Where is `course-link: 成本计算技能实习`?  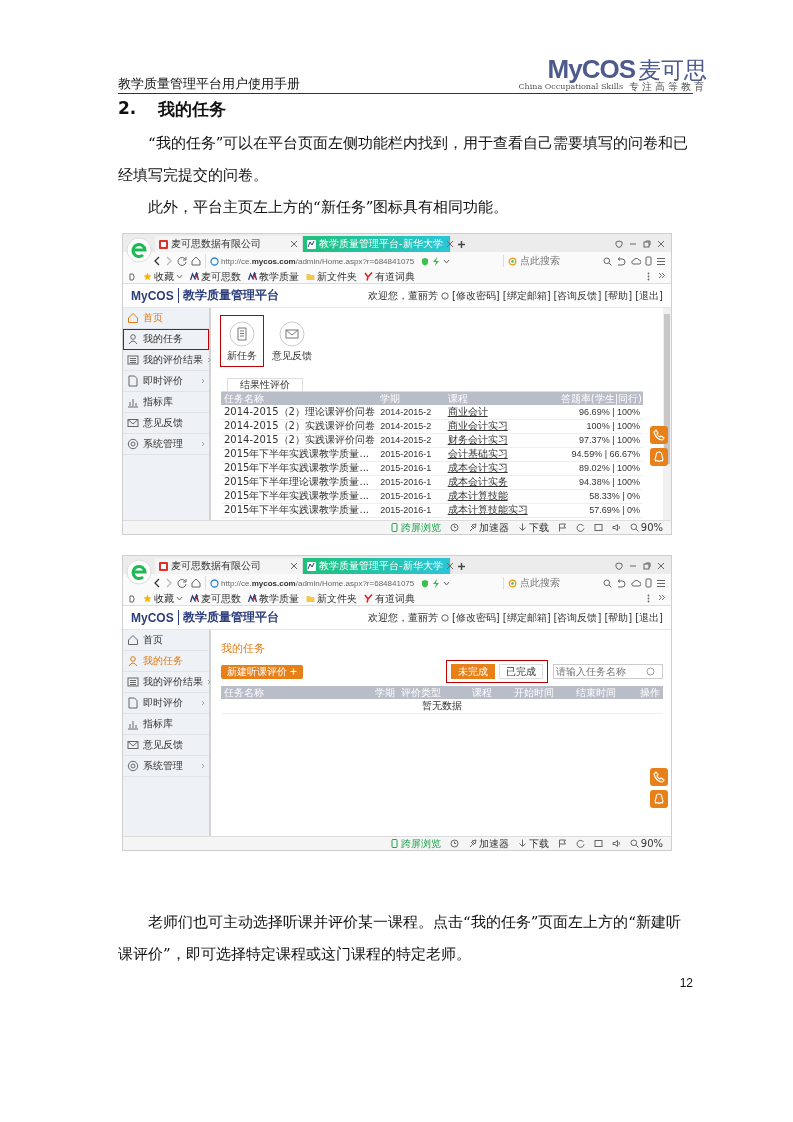
course-link: 成本计算技能实习 is located at coordinates (487, 509).